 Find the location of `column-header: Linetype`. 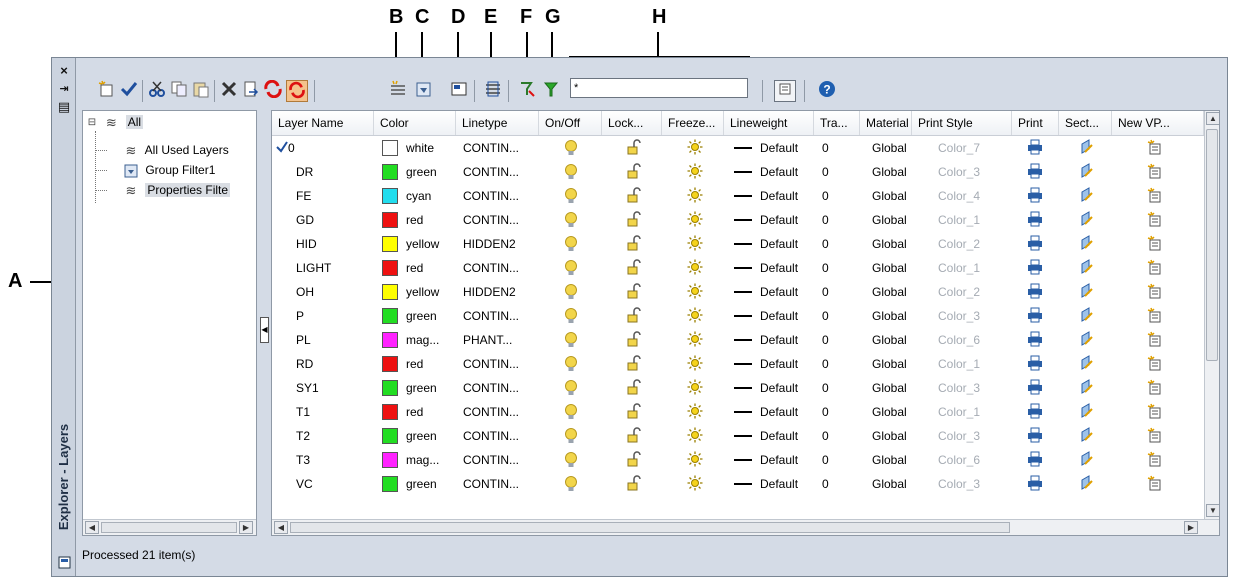

column-header: Linetype is located at coordinates (497, 123).